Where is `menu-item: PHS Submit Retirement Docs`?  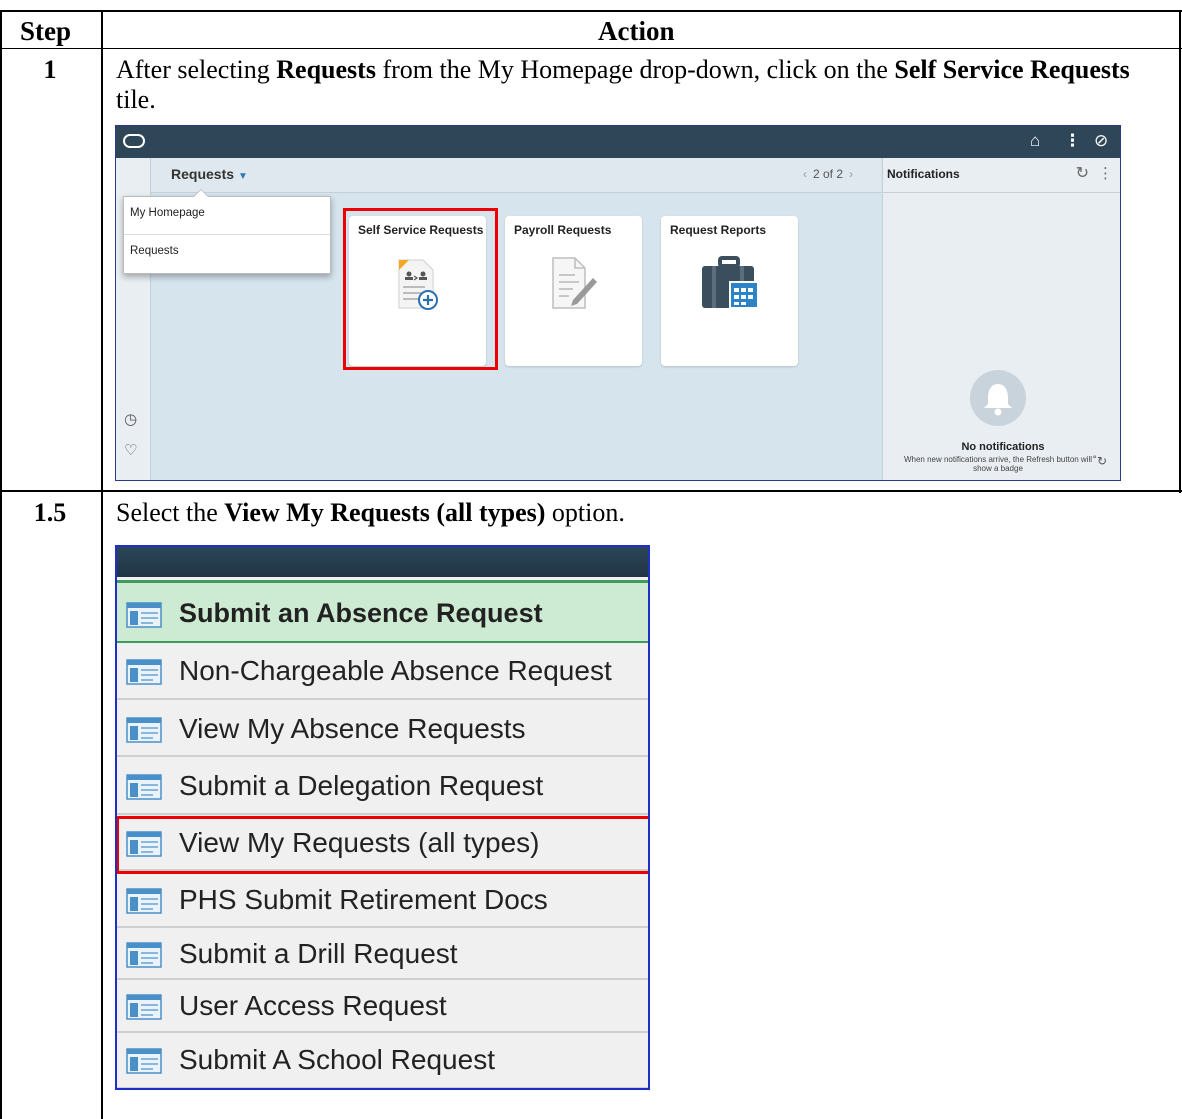
menu-item: PHS Submit Retirement Docs is located at coordinates (382, 900).